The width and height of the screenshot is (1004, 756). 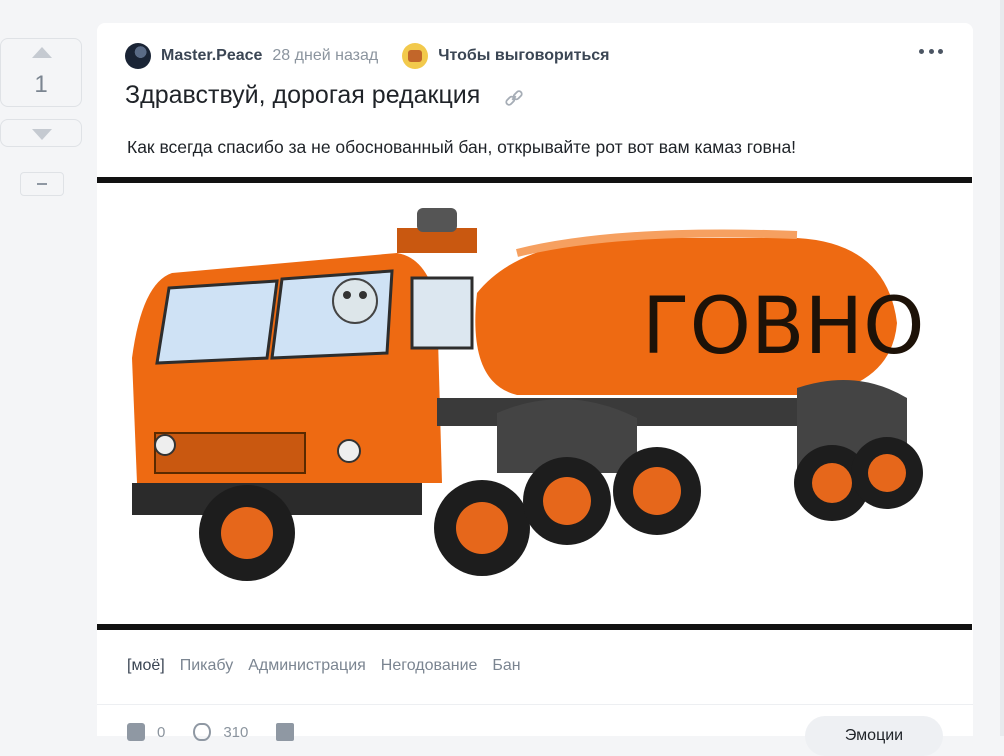 What do you see at coordinates (138, 56) in the screenshot?
I see `avatar` at bounding box center [138, 56].